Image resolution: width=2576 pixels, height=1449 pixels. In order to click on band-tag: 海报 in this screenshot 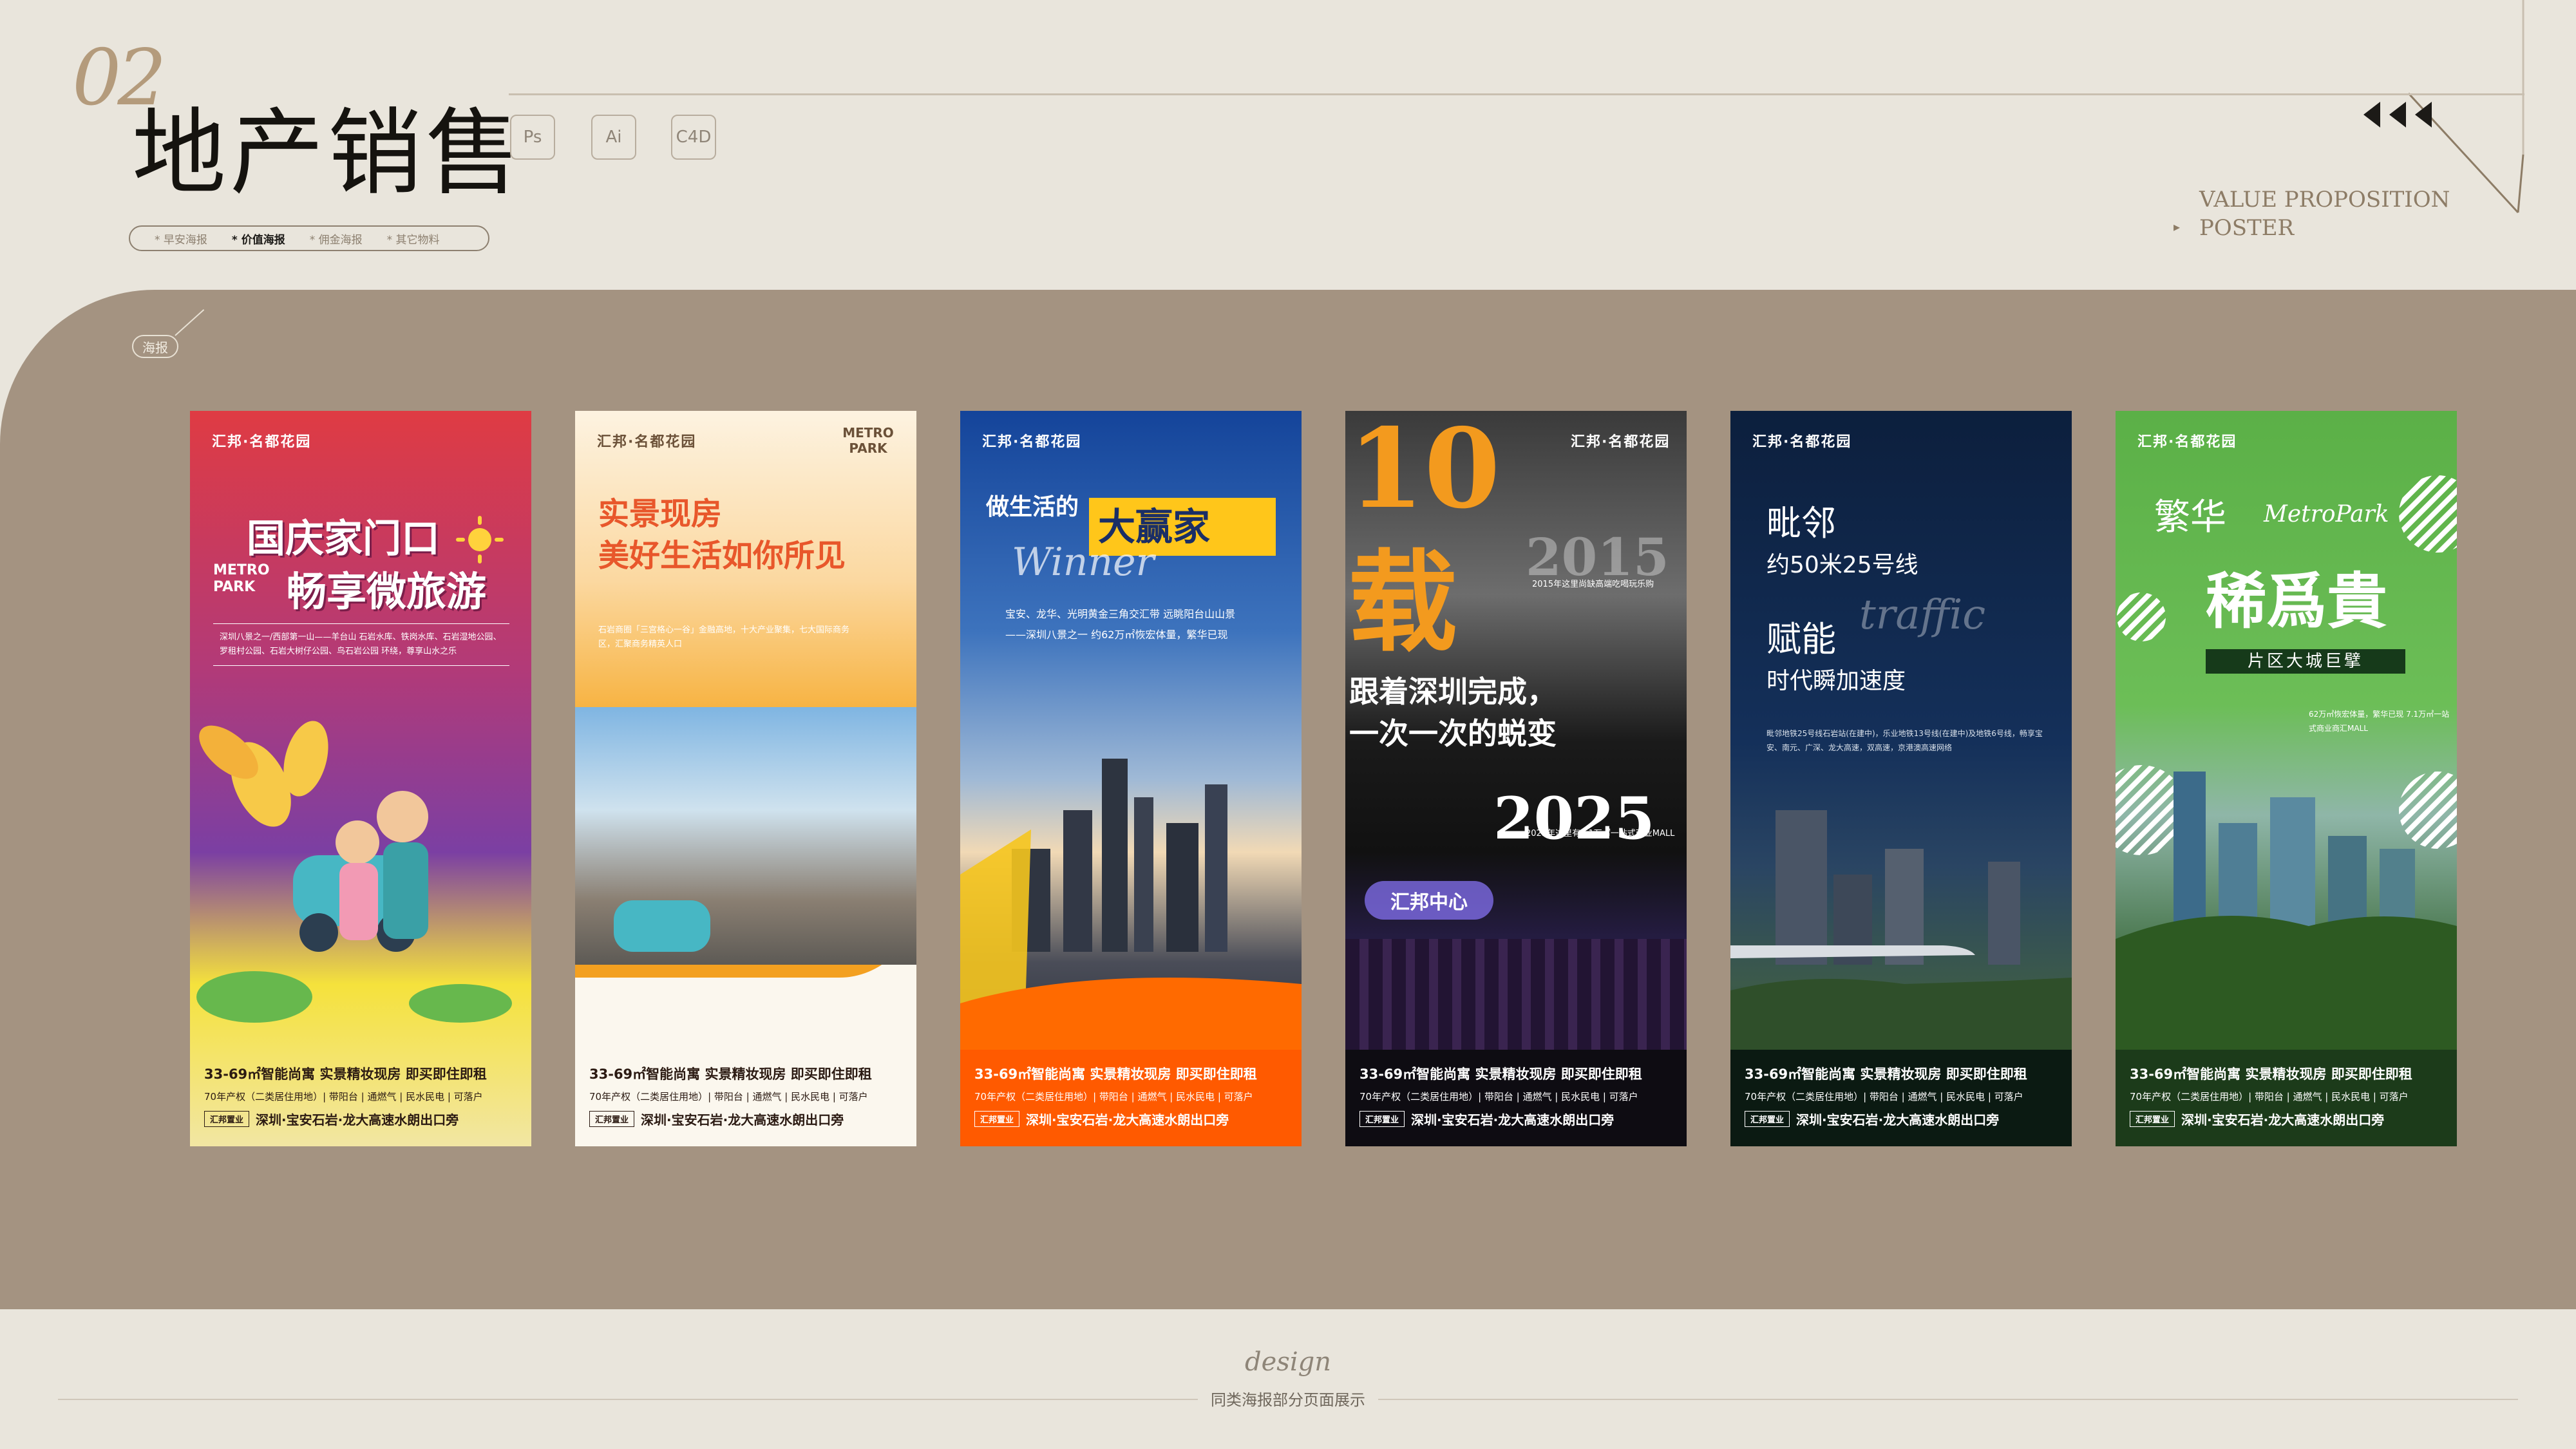, I will do `click(155, 347)`.